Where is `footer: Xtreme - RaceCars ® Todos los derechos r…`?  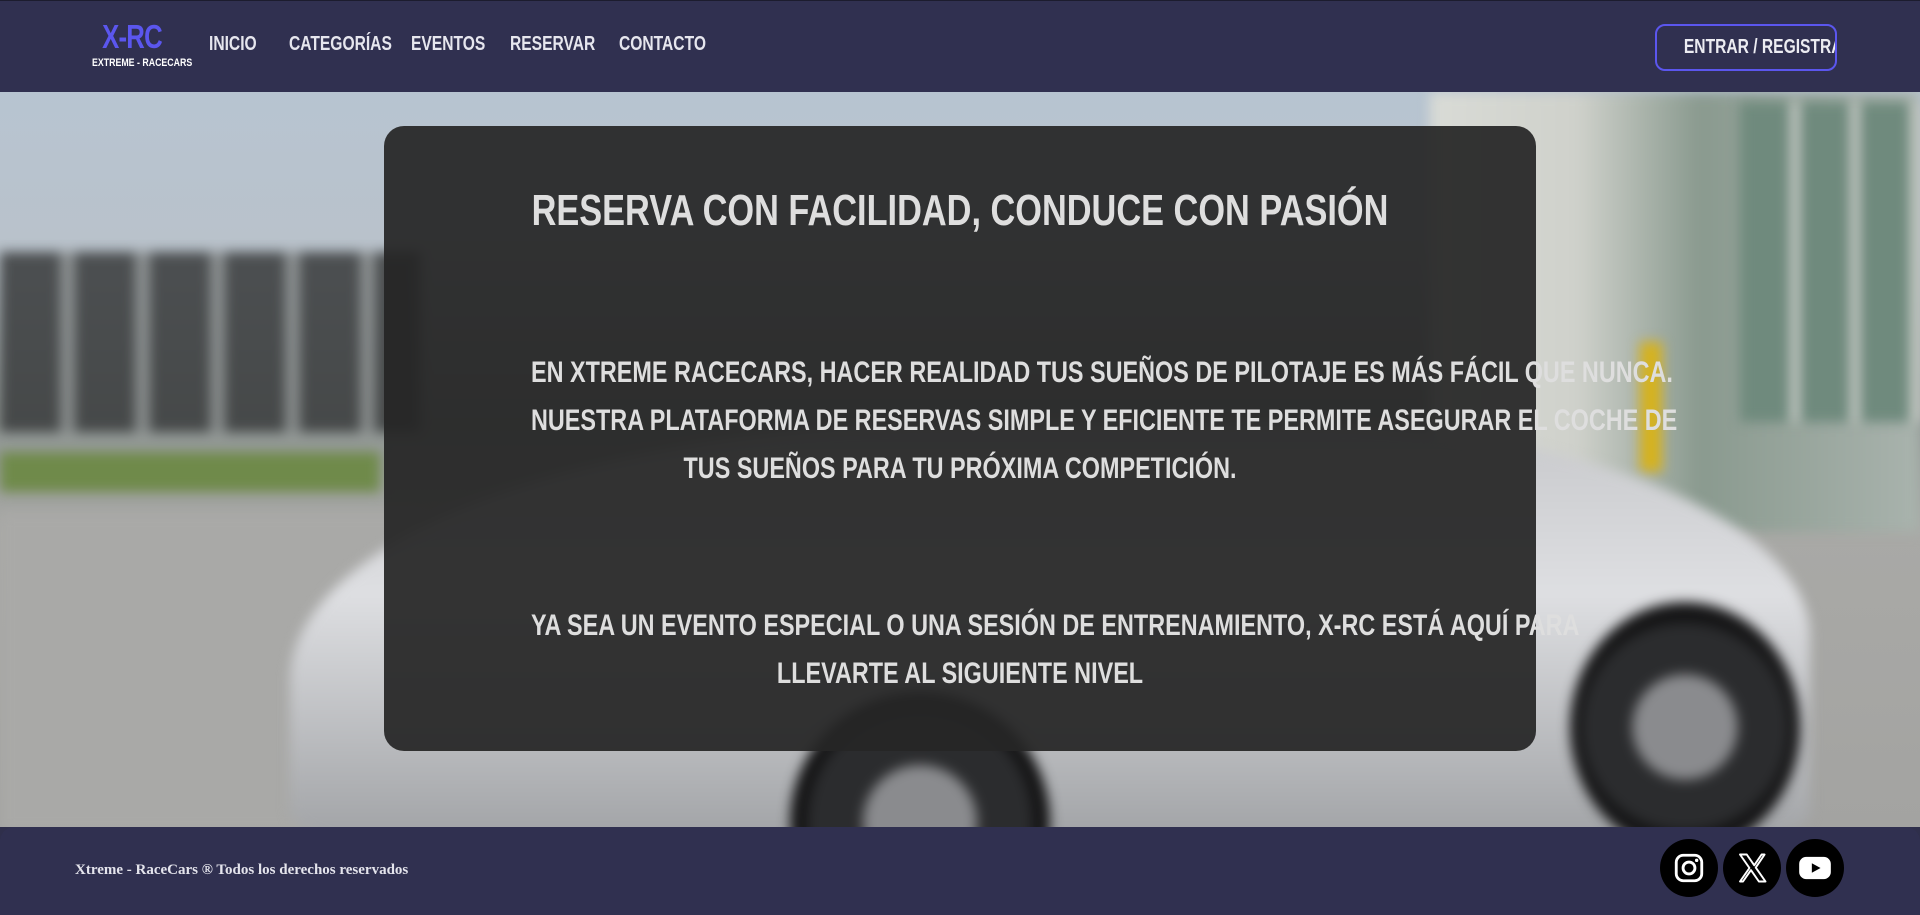
footer: Xtreme - RaceCars ® Todos los derechos r… is located at coordinates (960, 871).